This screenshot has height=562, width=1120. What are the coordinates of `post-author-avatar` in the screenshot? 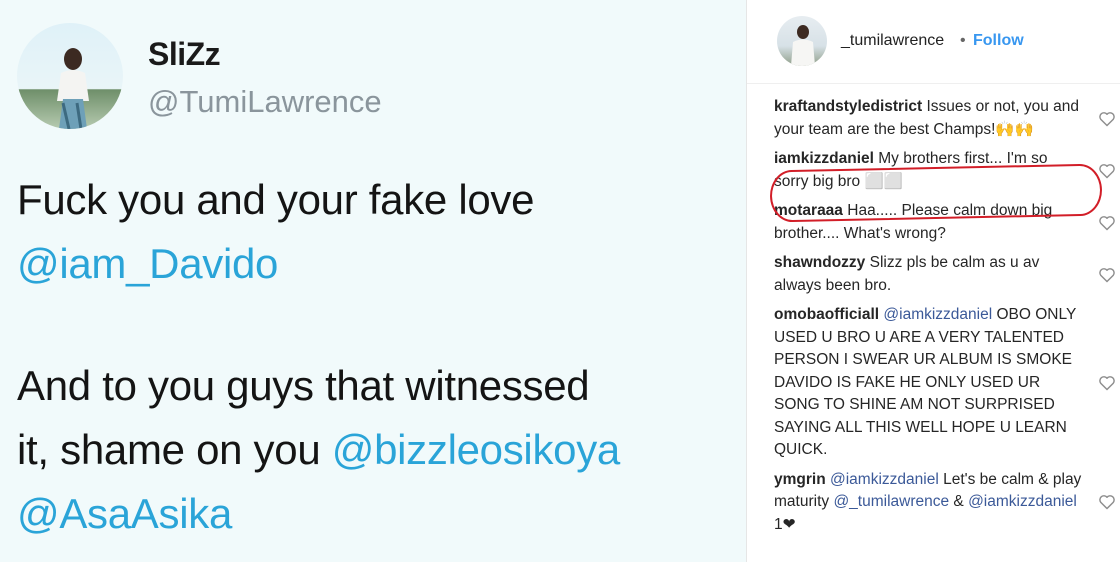 It's located at (802, 41).